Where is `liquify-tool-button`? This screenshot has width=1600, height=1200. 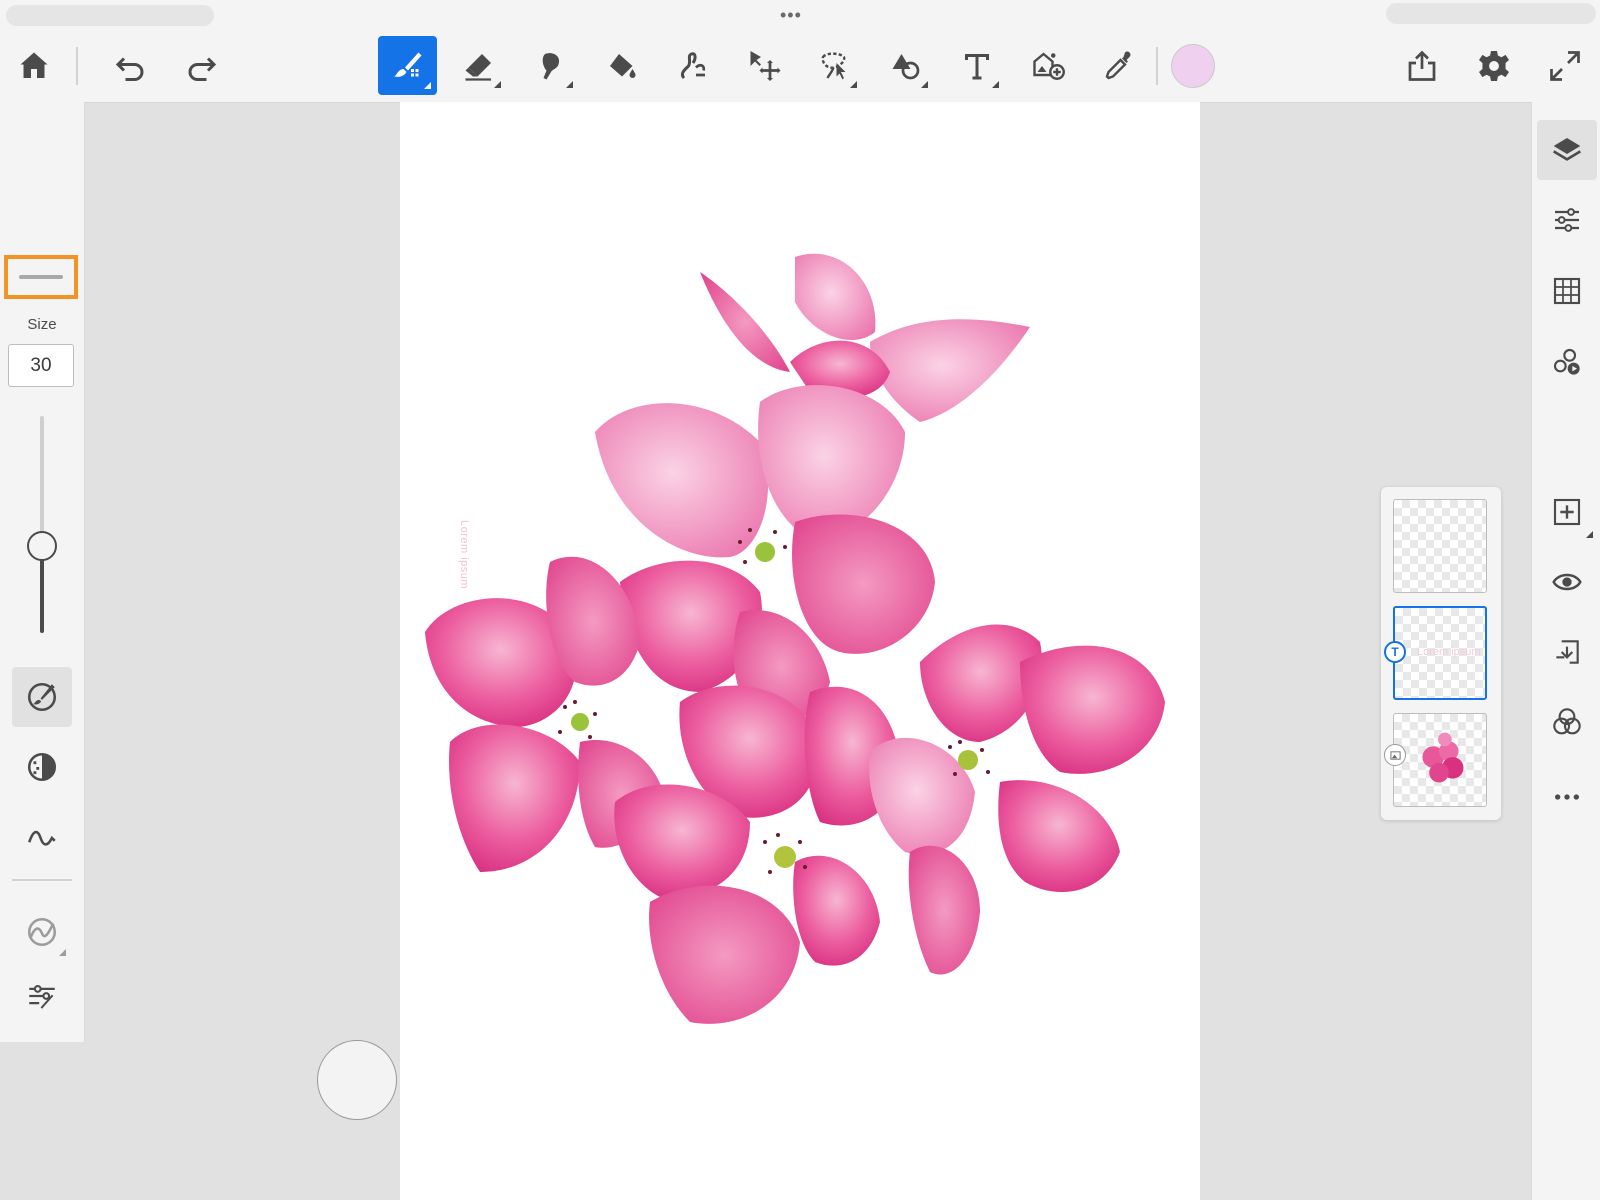
liquify-tool-button is located at coordinates (693, 66).